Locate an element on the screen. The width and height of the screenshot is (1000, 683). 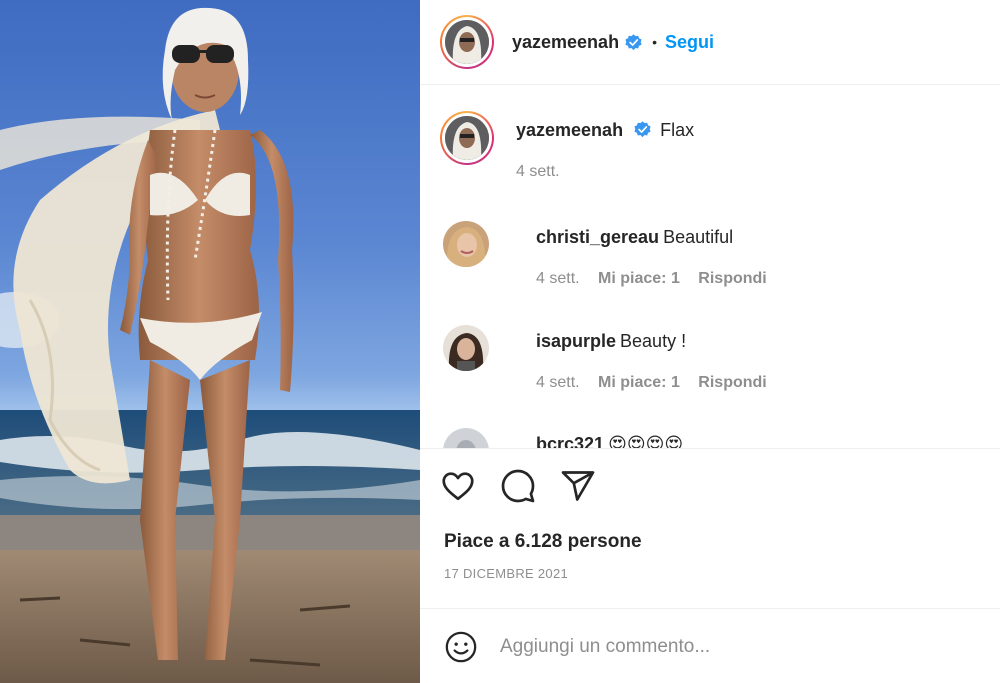
add-comment-bar is located at coordinates (710, 646).